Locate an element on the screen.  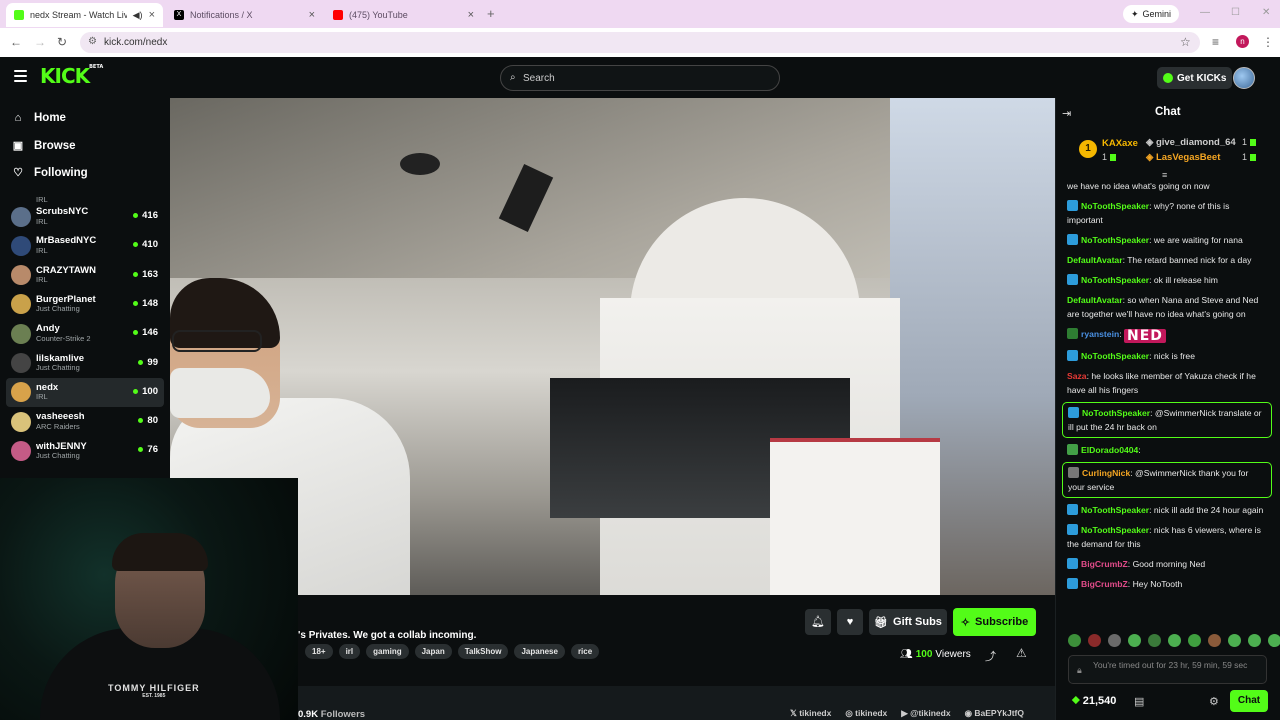
chat-text: nick is free is located at coordinates (1174, 356).